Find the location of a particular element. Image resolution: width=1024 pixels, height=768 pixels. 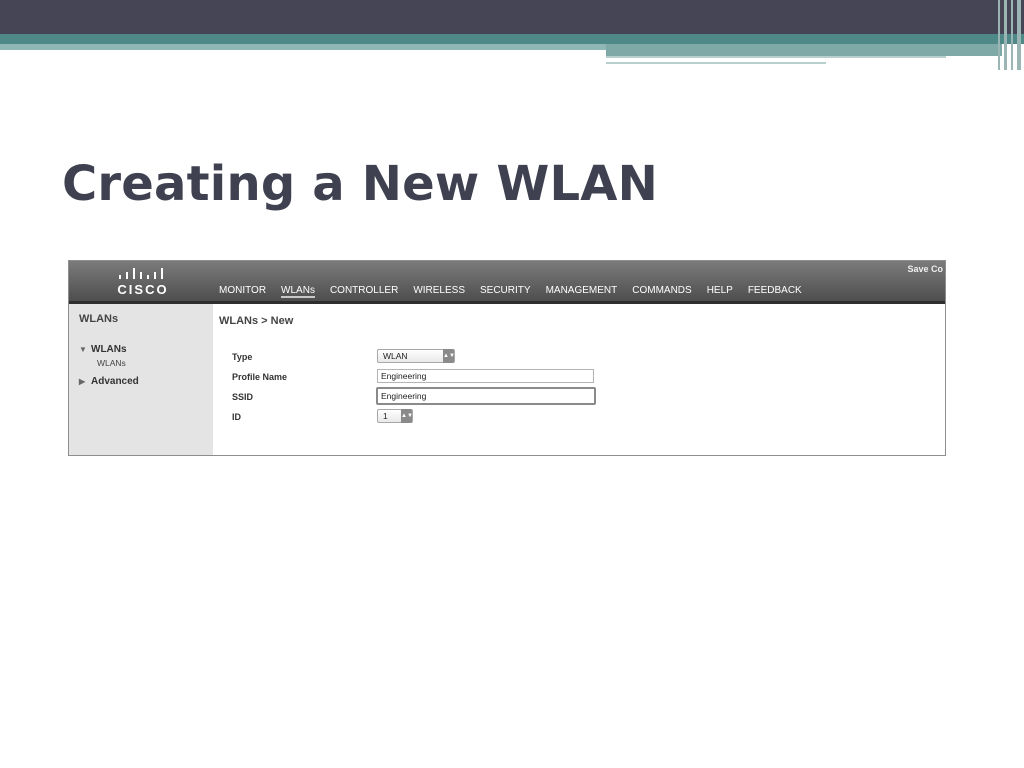

cisco-logo: CISCO is located at coordinates (143, 282).